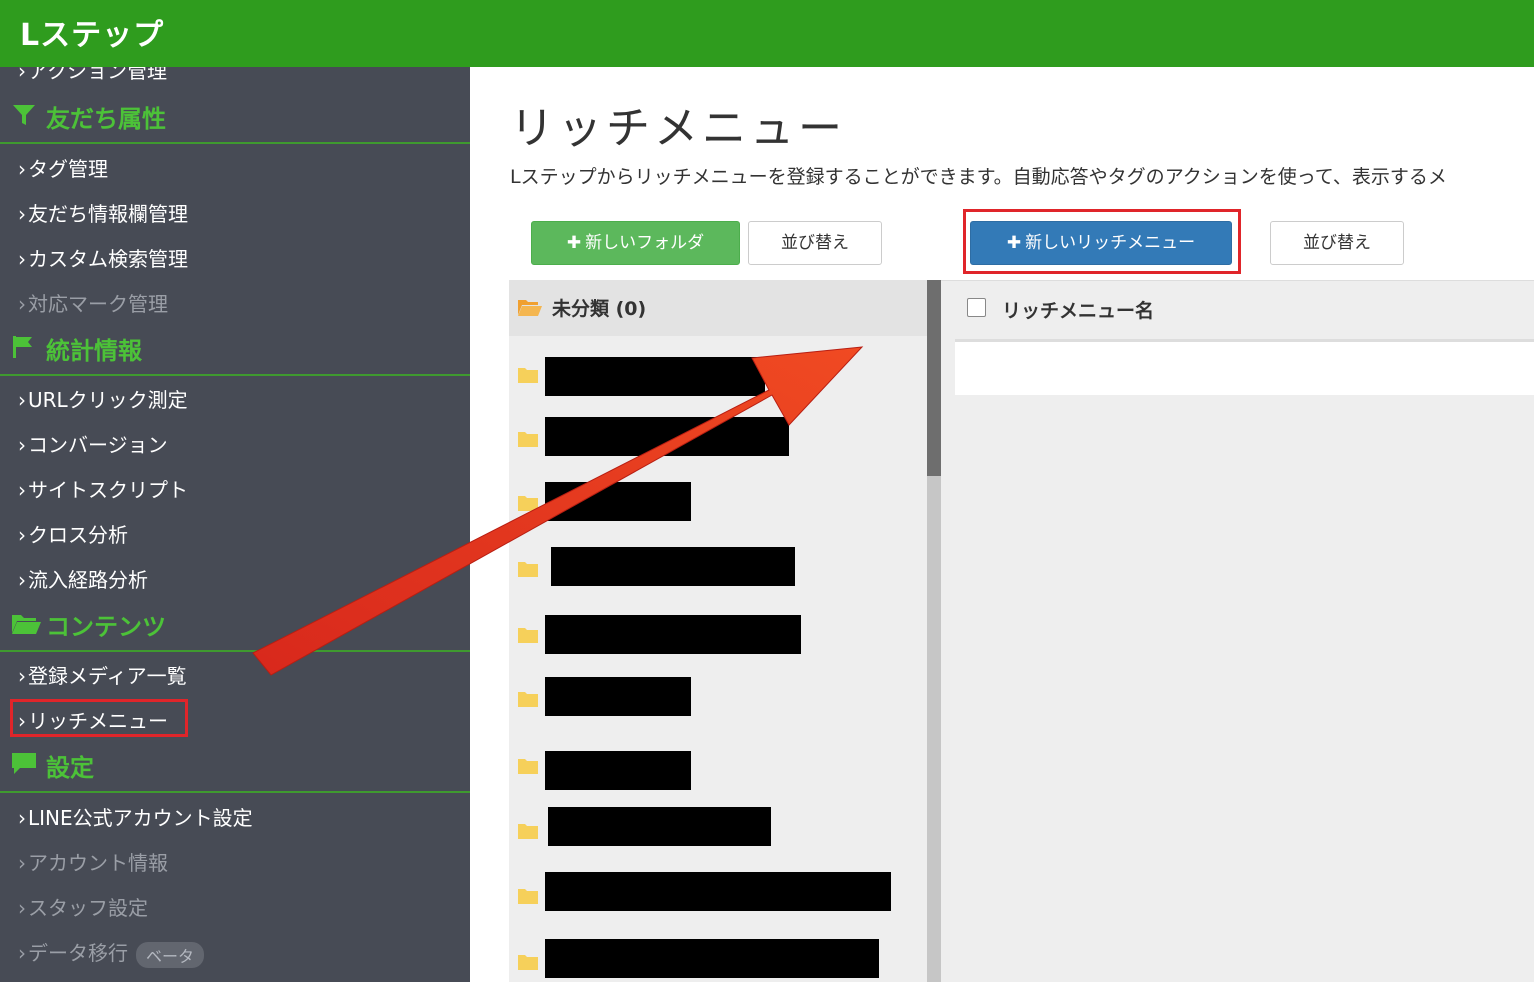 The height and width of the screenshot is (982, 1534). What do you see at coordinates (93, 302) in the screenshot?
I see `sidebar-item-mark-management: › 対応マーク管理` at bounding box center [93, 302].